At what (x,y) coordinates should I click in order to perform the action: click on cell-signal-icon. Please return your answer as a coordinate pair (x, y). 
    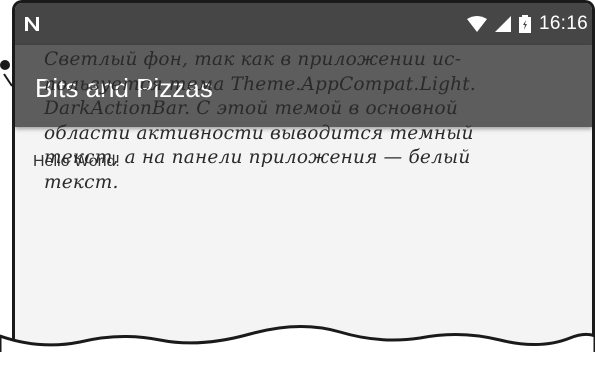
    Looking at the image, I should click on (502, 24).